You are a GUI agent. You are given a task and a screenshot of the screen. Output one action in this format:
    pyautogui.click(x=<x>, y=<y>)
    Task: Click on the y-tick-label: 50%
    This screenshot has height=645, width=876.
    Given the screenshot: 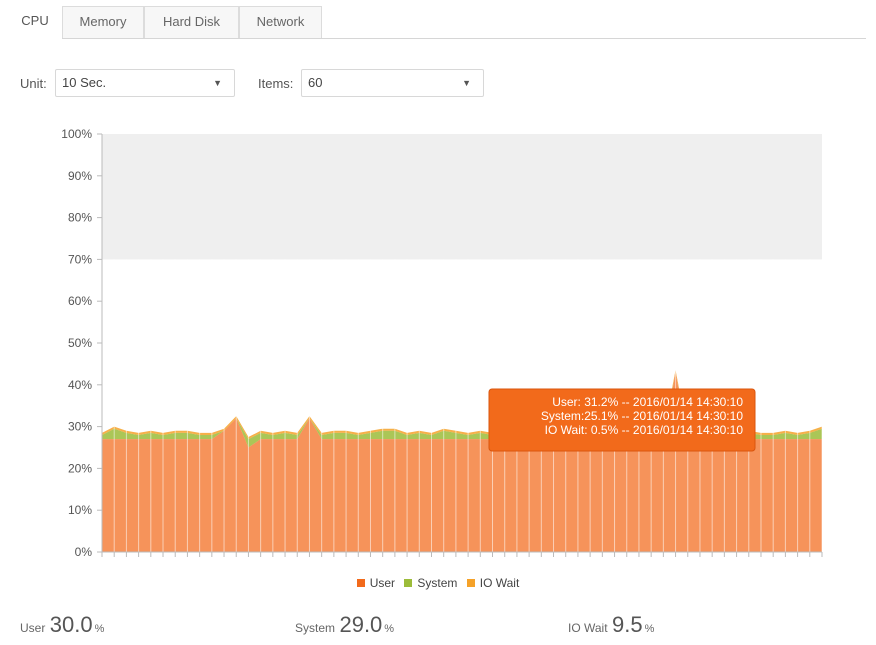 What is the action you would take?
    pyautogui.click(x=80, y=343)
    